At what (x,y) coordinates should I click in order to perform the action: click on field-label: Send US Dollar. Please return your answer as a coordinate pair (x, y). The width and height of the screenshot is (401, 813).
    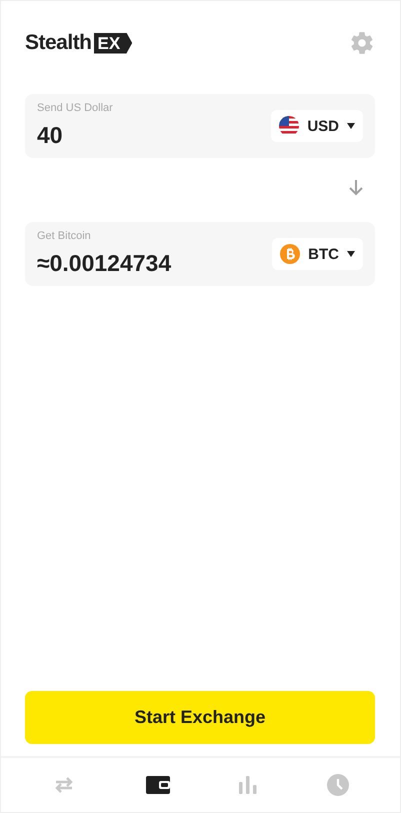
    Looking at the image, I should click on (75, 108).